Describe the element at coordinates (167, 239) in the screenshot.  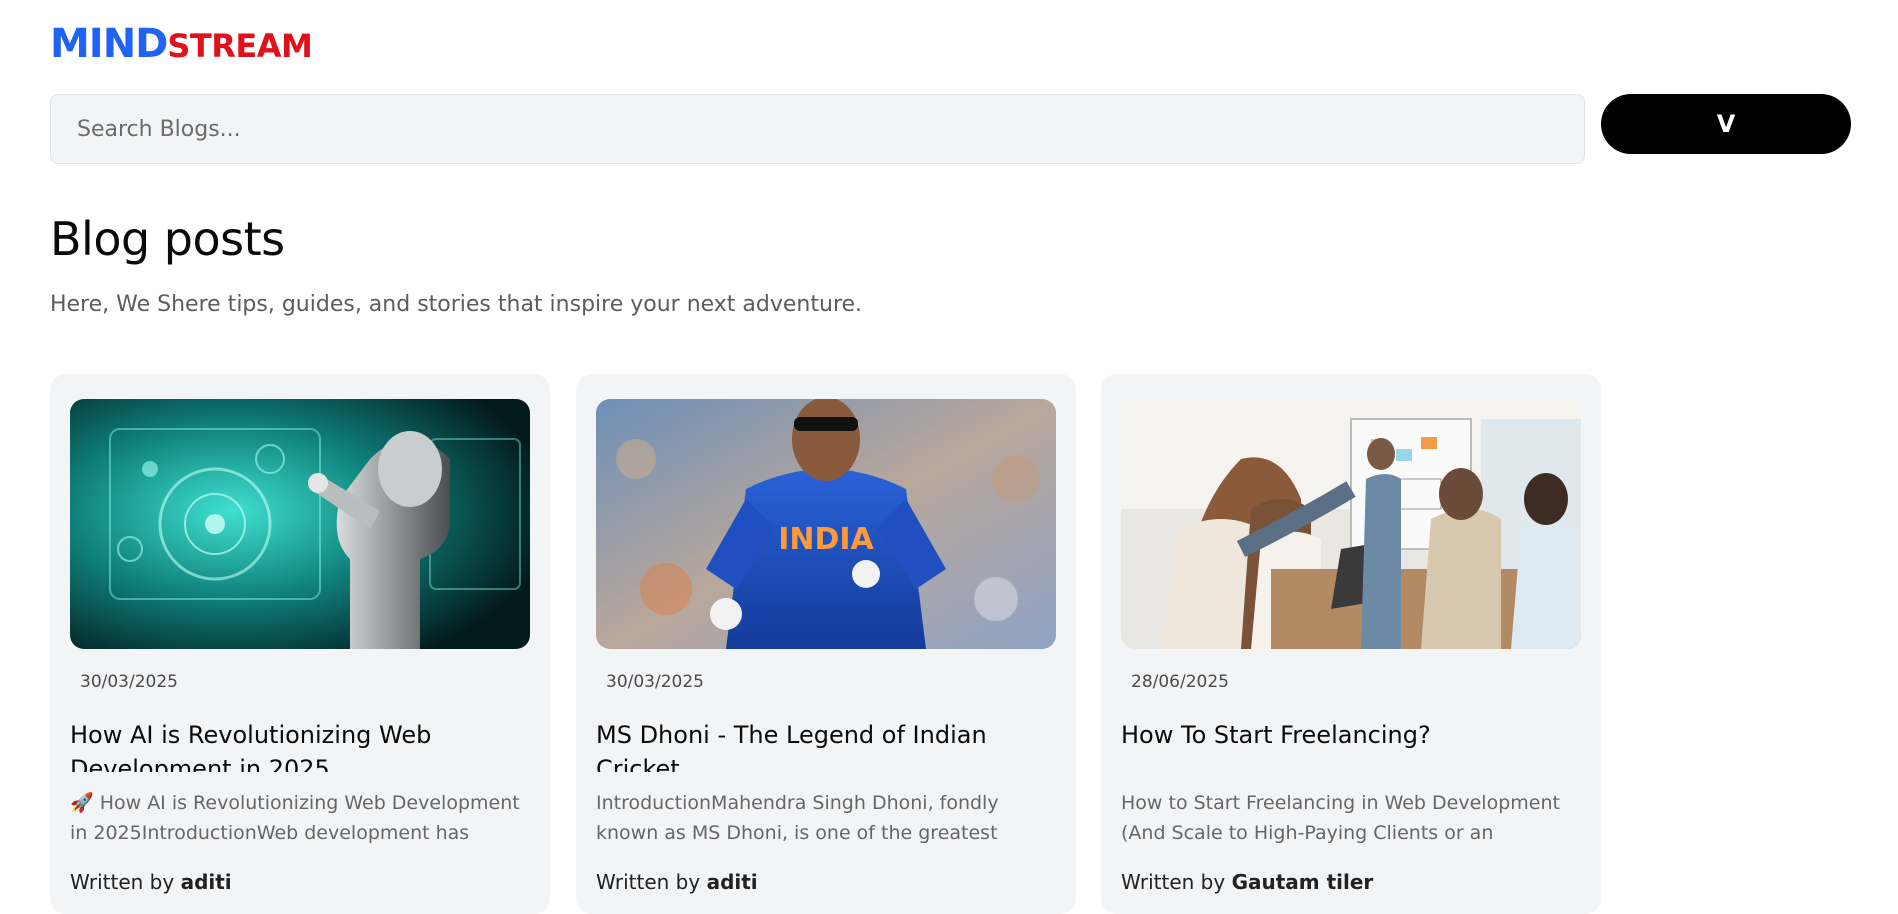
I see `page-title: Blog posts` at that location.